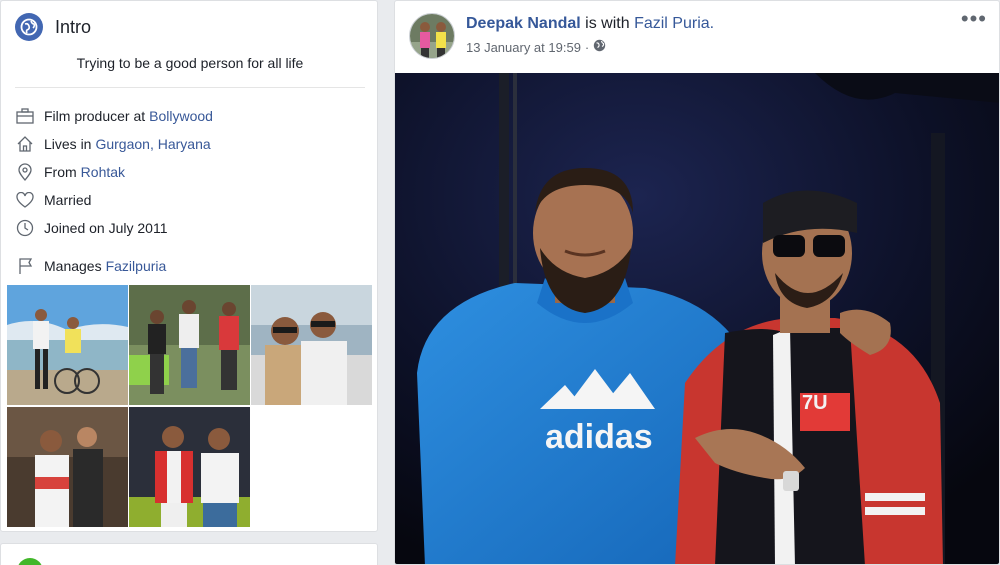 The image size is (1000, 565). I want to click on info-lives: Lives in Gurgaon, Haryana, so click(113, 144).